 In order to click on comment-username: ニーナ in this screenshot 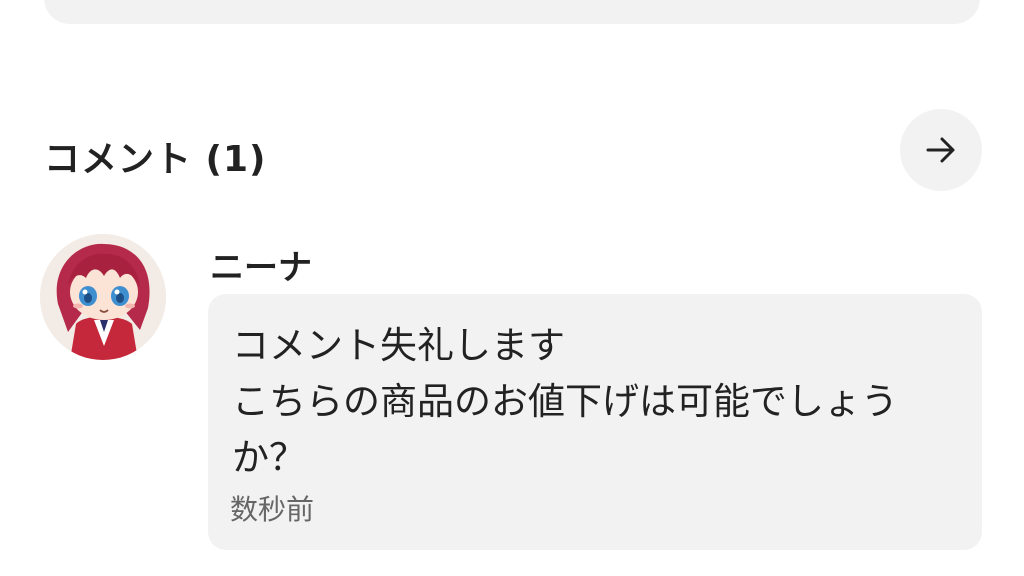, I will do `click(261, 264)`.